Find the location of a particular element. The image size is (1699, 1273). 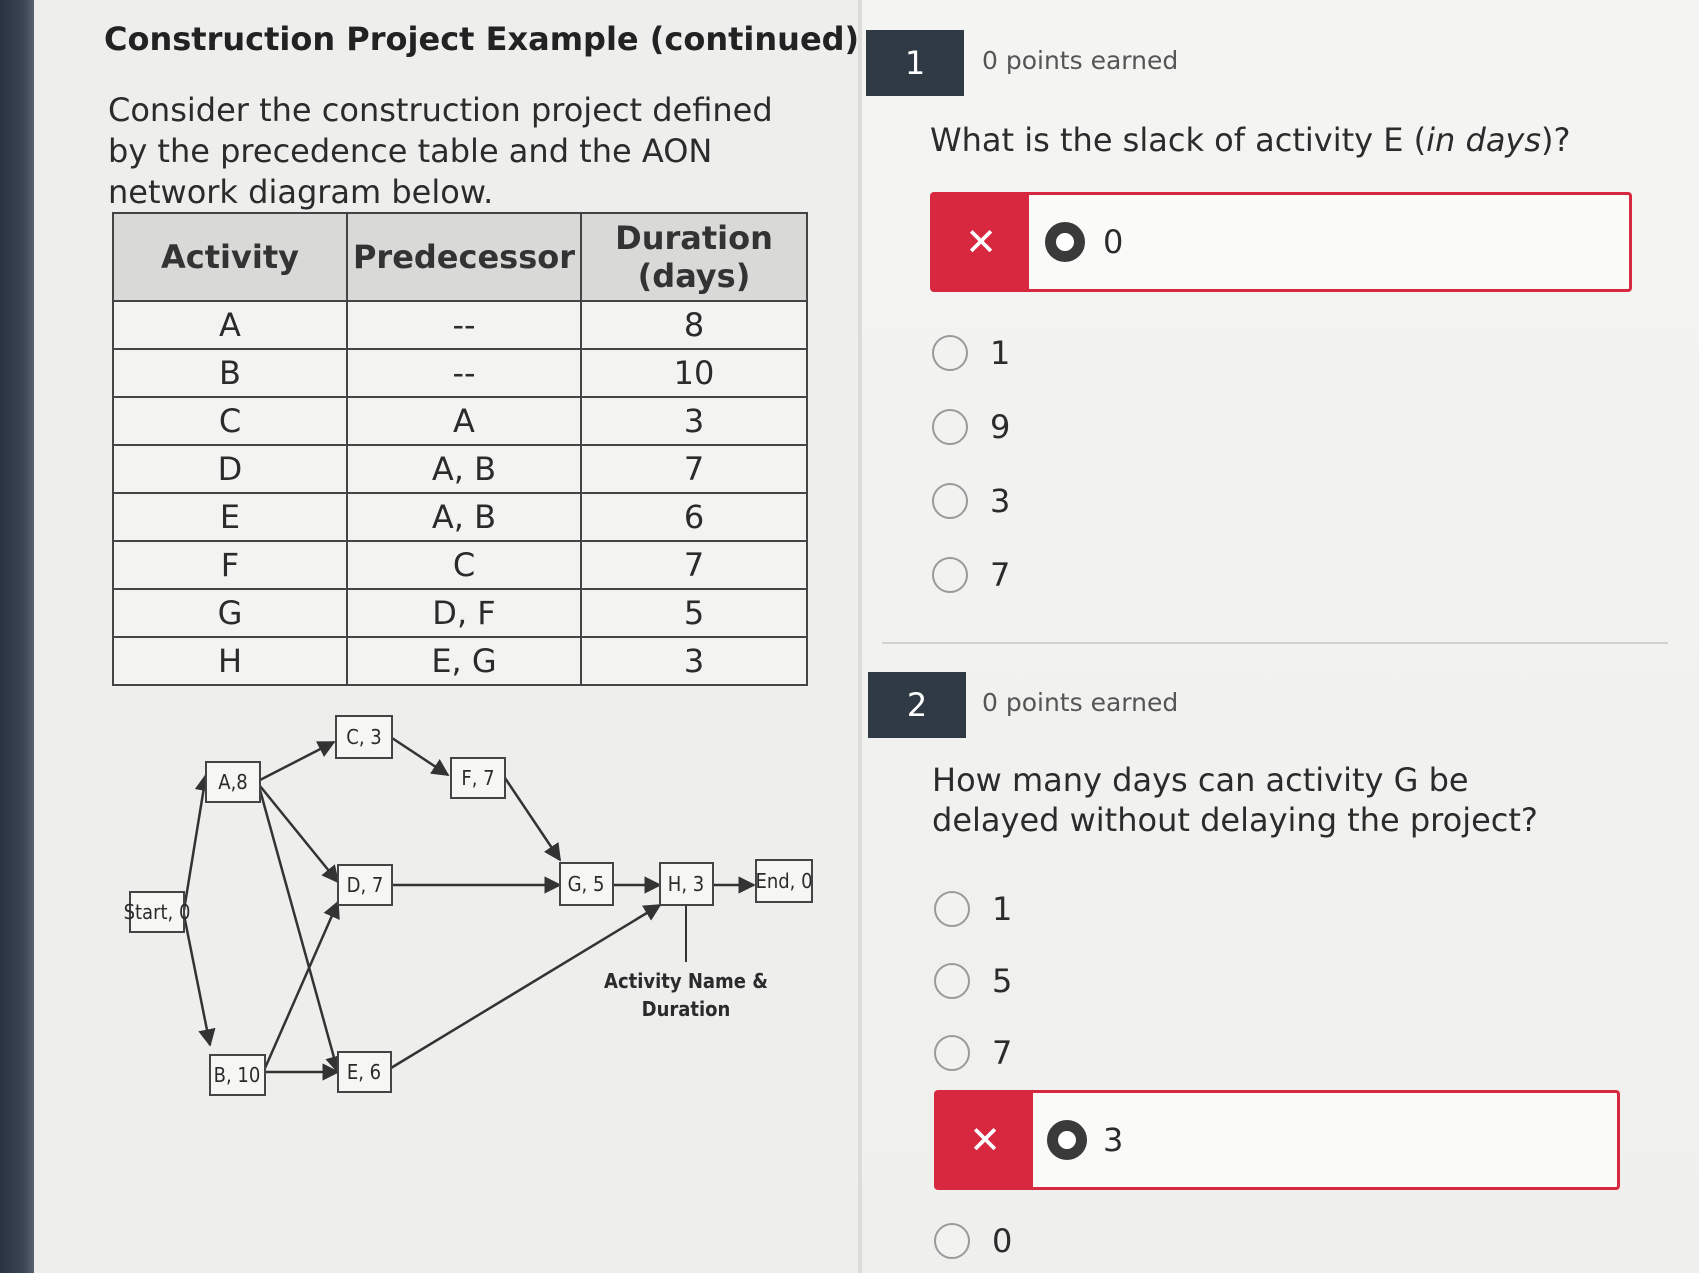

cell-duration: 8 is located at coordinates (694, 325).